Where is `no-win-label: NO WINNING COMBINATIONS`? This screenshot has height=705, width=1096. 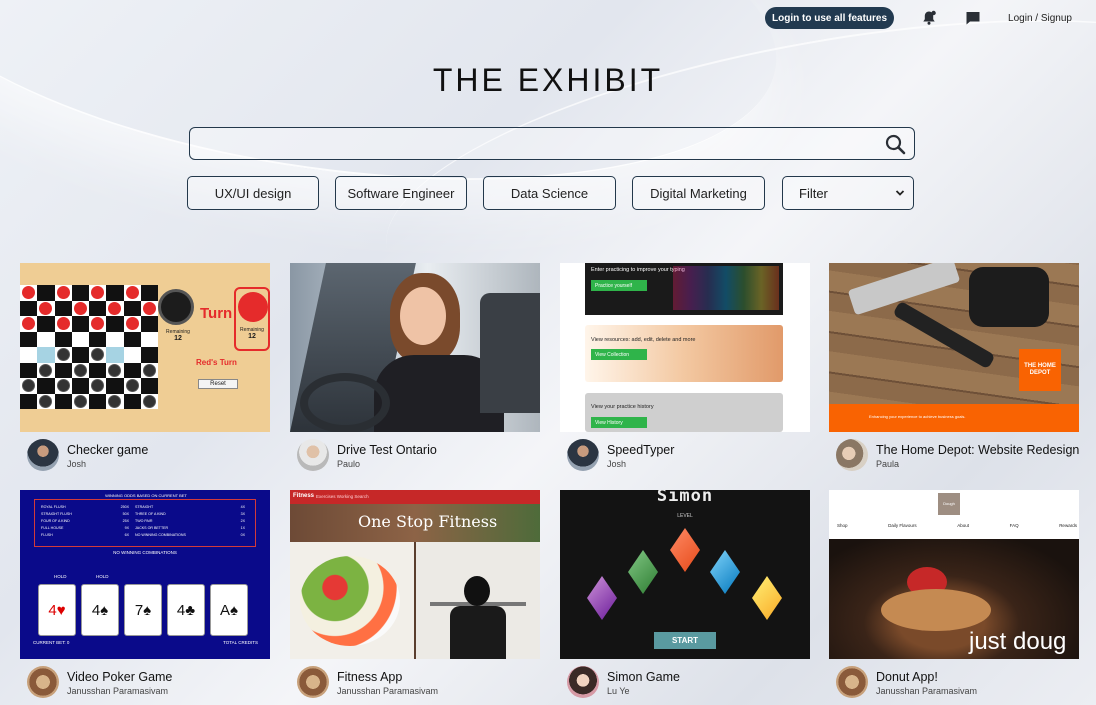
no-win-label: NO WINNING COMBINATIONS is located at coordinates (145, 552).